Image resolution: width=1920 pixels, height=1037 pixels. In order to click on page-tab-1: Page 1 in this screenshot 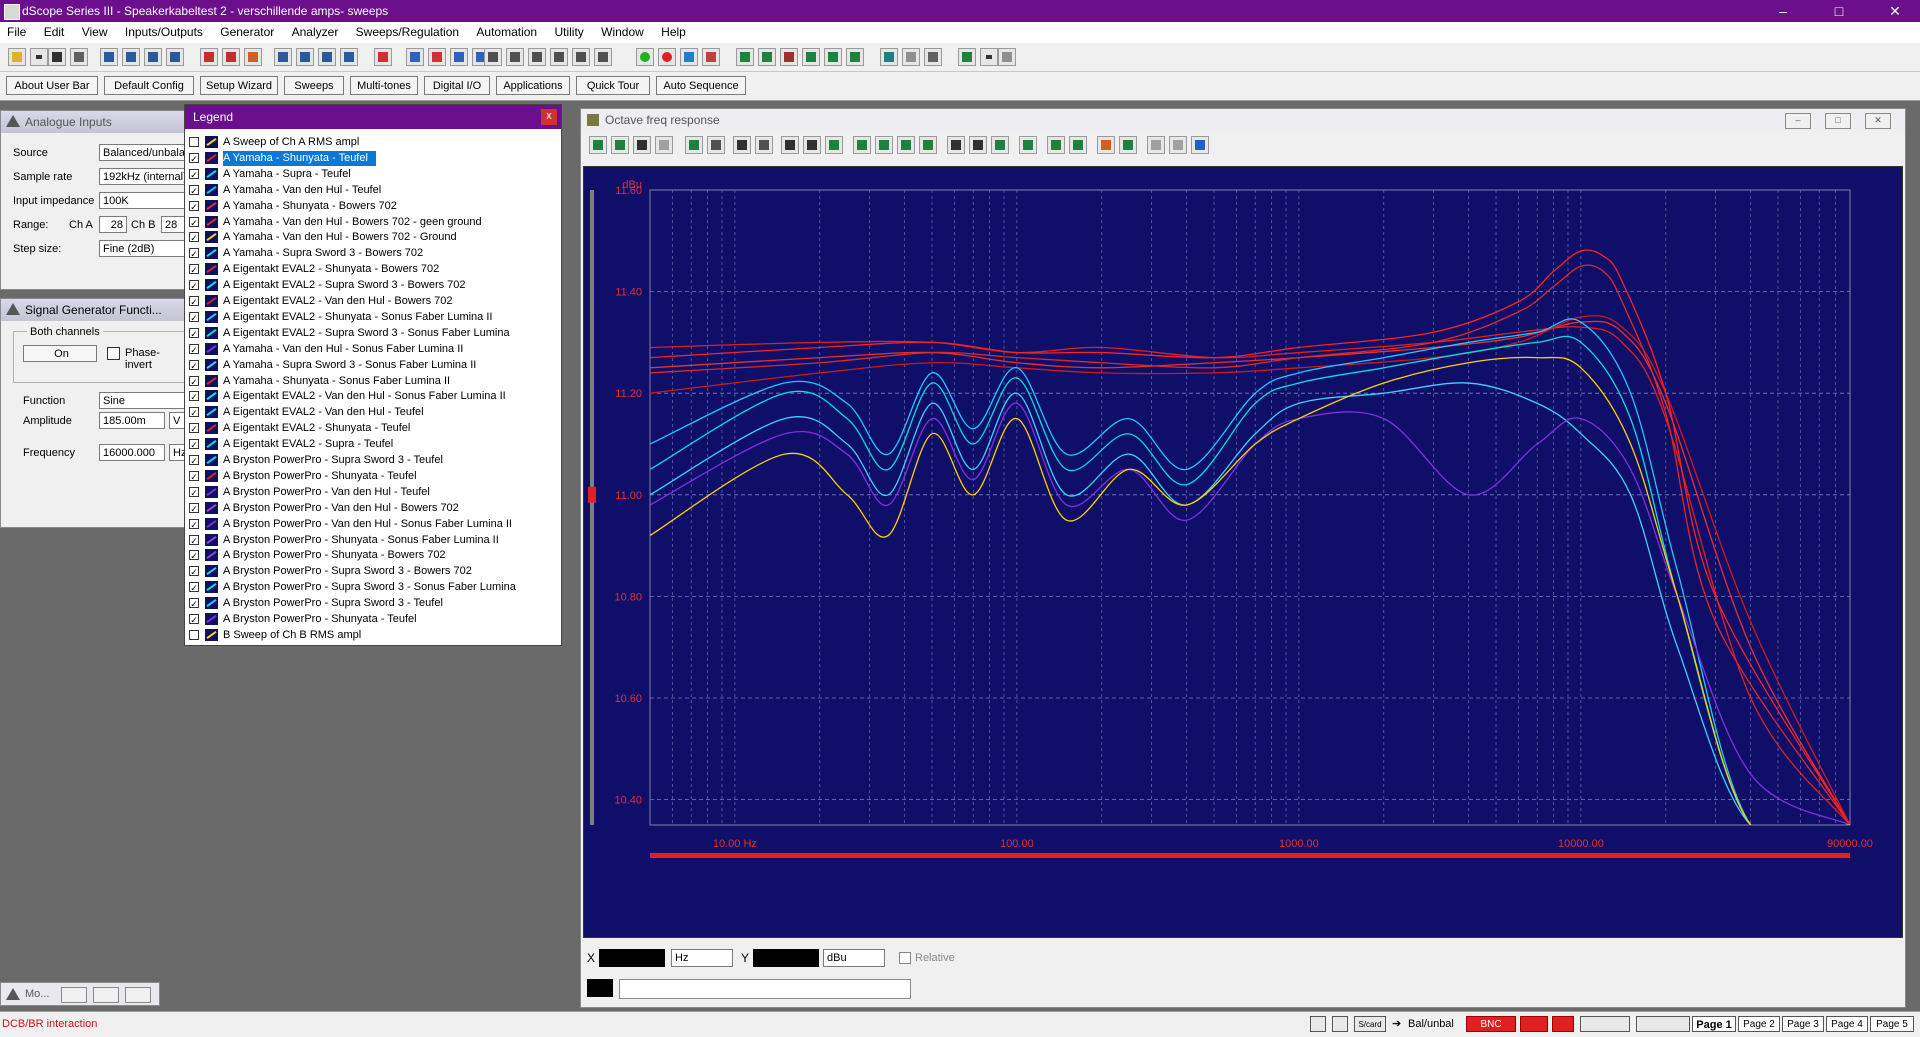, I will do `click(1714, 1024)`.